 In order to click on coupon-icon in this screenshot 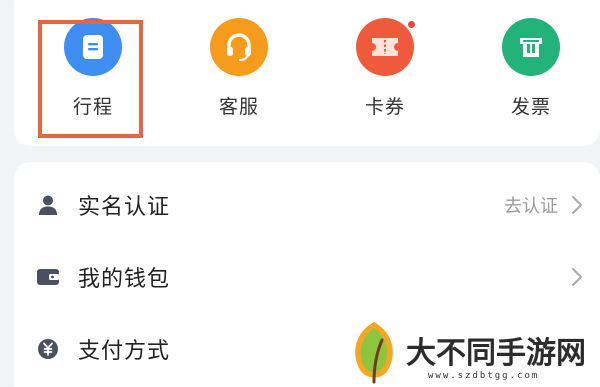, I will do `click(386, 47)`.